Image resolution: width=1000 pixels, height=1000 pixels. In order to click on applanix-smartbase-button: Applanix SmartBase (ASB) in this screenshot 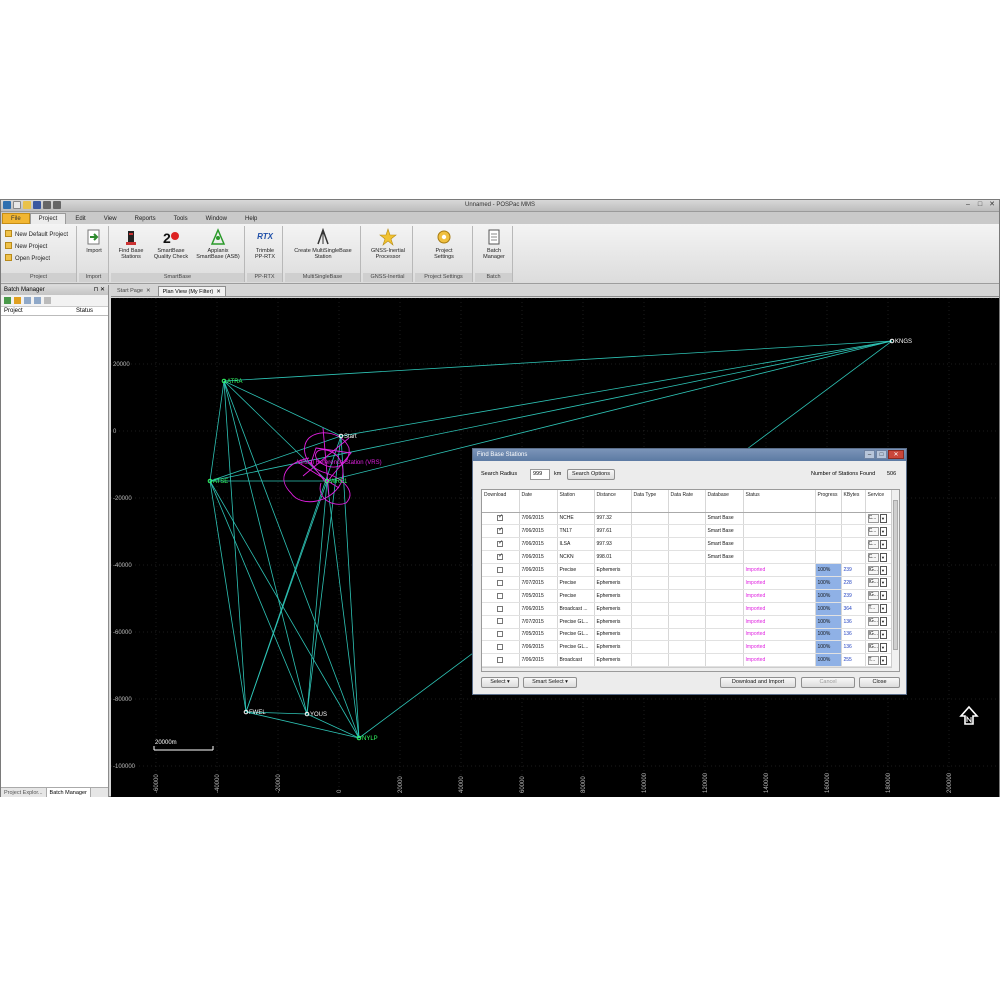, I will do `click(218, 244)`.